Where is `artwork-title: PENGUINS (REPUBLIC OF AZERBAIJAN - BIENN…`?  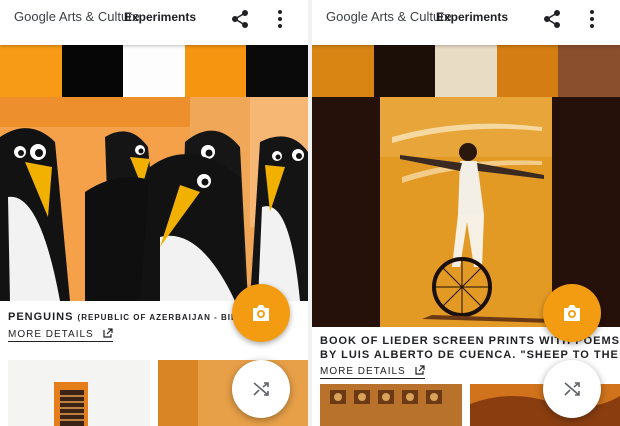 artwork-title: PENGUINS (REPUBLIC OF AZERBAIJAN - BIENN… is located at coordinates (139, 317).